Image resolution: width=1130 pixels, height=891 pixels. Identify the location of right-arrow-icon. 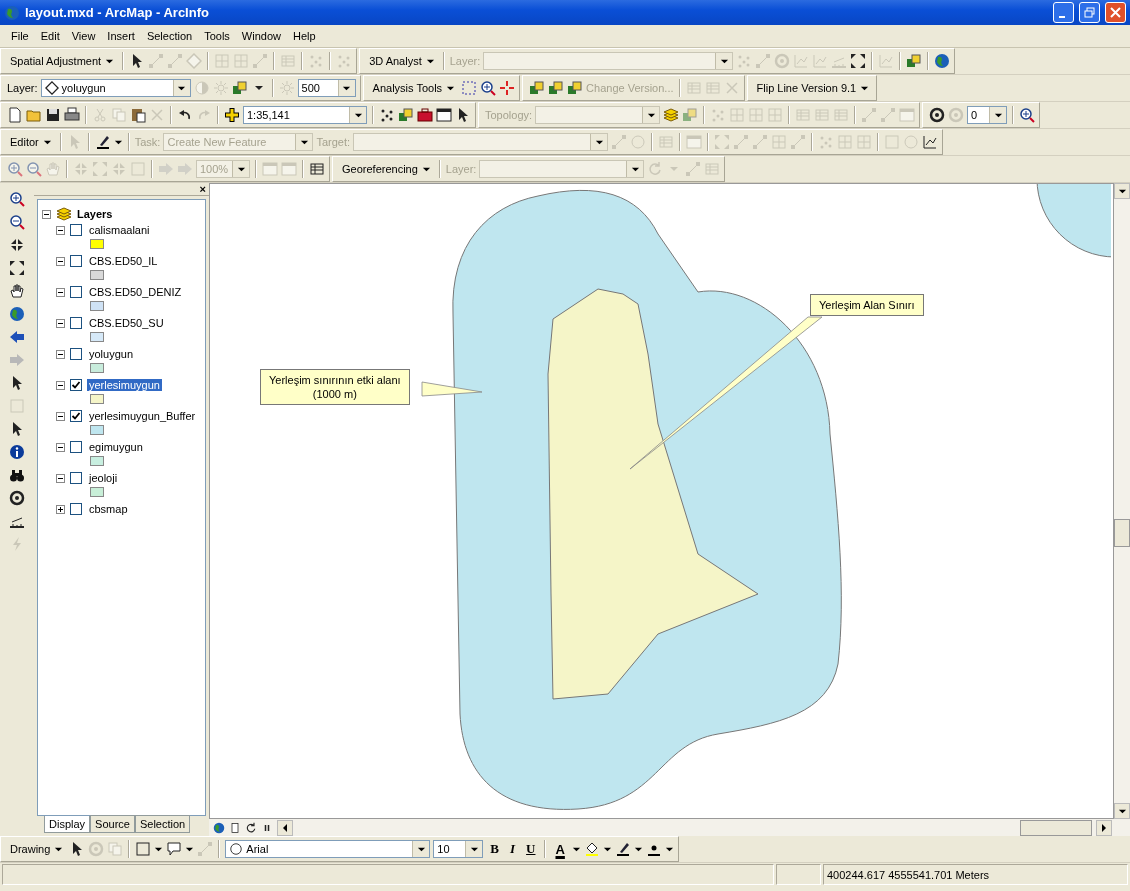
(17, 360).